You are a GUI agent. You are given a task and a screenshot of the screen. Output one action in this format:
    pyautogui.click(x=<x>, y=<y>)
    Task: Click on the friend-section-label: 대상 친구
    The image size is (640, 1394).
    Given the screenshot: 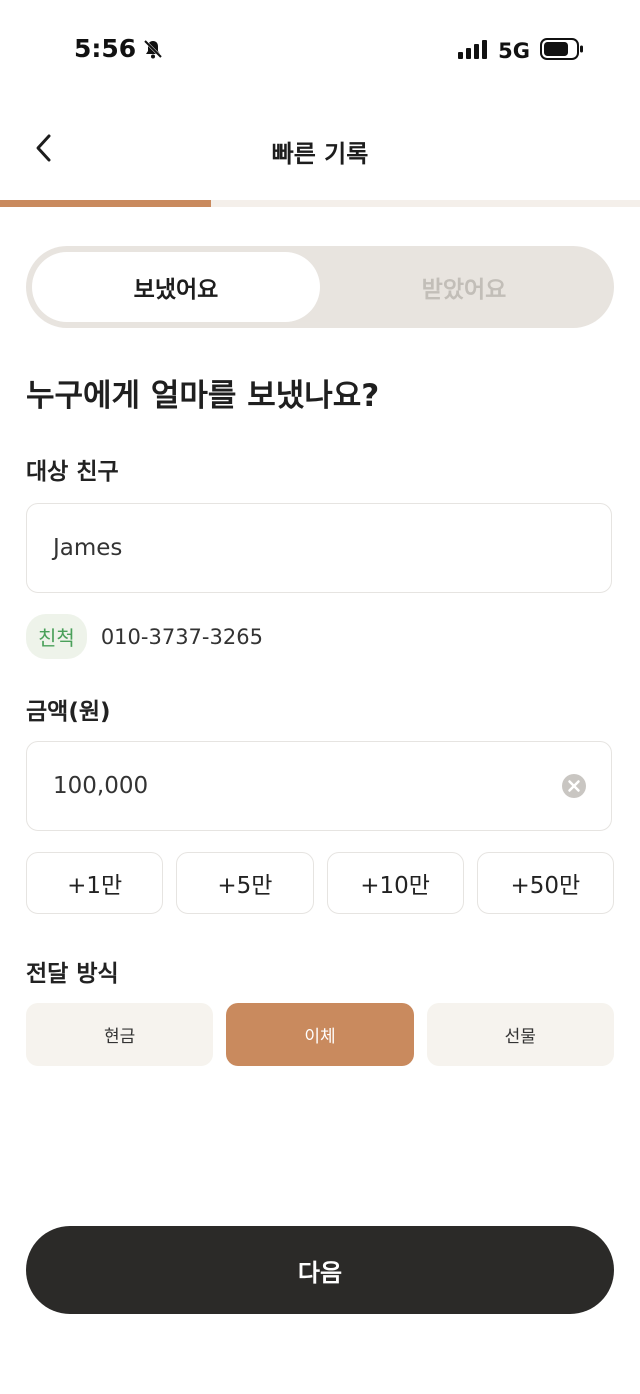 What is the action you would take?
    pyautogui.click(x=72, y=472)
    